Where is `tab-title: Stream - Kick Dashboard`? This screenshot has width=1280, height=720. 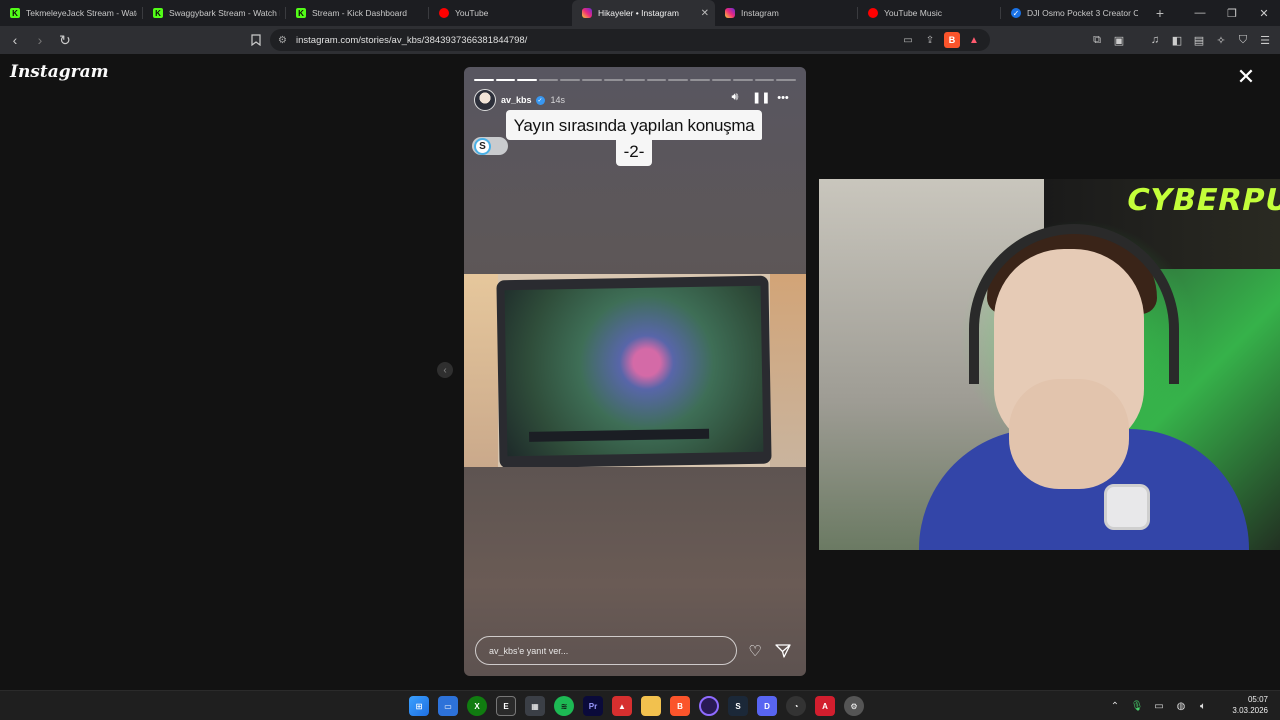
tab-title: Stream - Kick Dashboard is located at coordinates (359, 13).